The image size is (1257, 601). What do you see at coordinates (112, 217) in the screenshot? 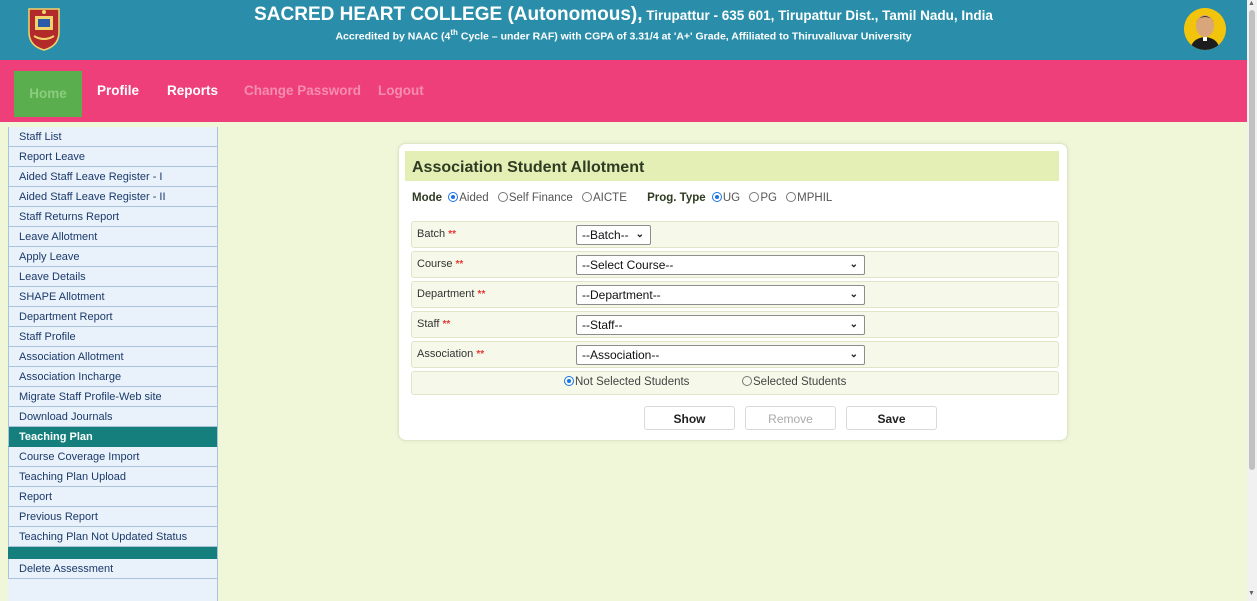
I see `sidebar-item-staff-returns-report: Staff Returns Report` at bounding box center [112, 217].